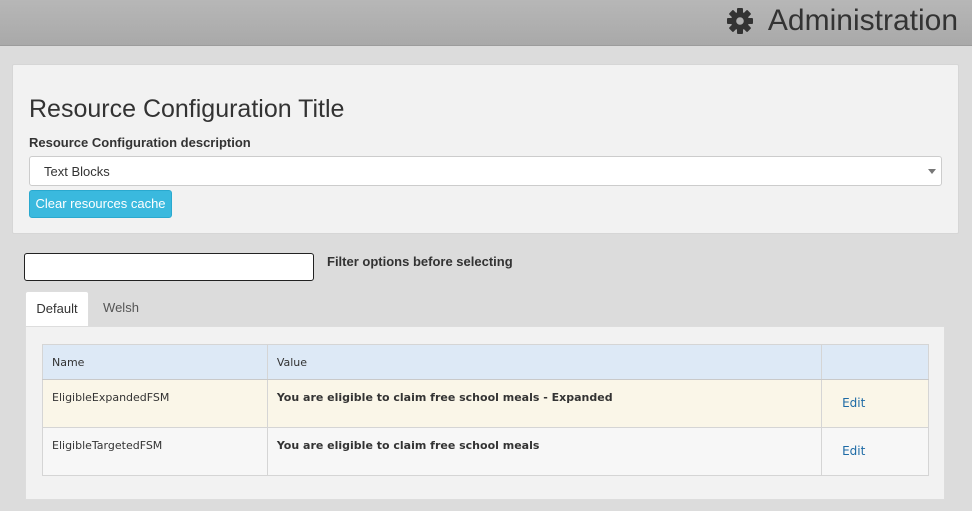 The height and width of the screenshot is (511, 972). What do you see at coordinates (169, 267) in the screenshot?
I see `filter-input` at bounding box center [169, 267].